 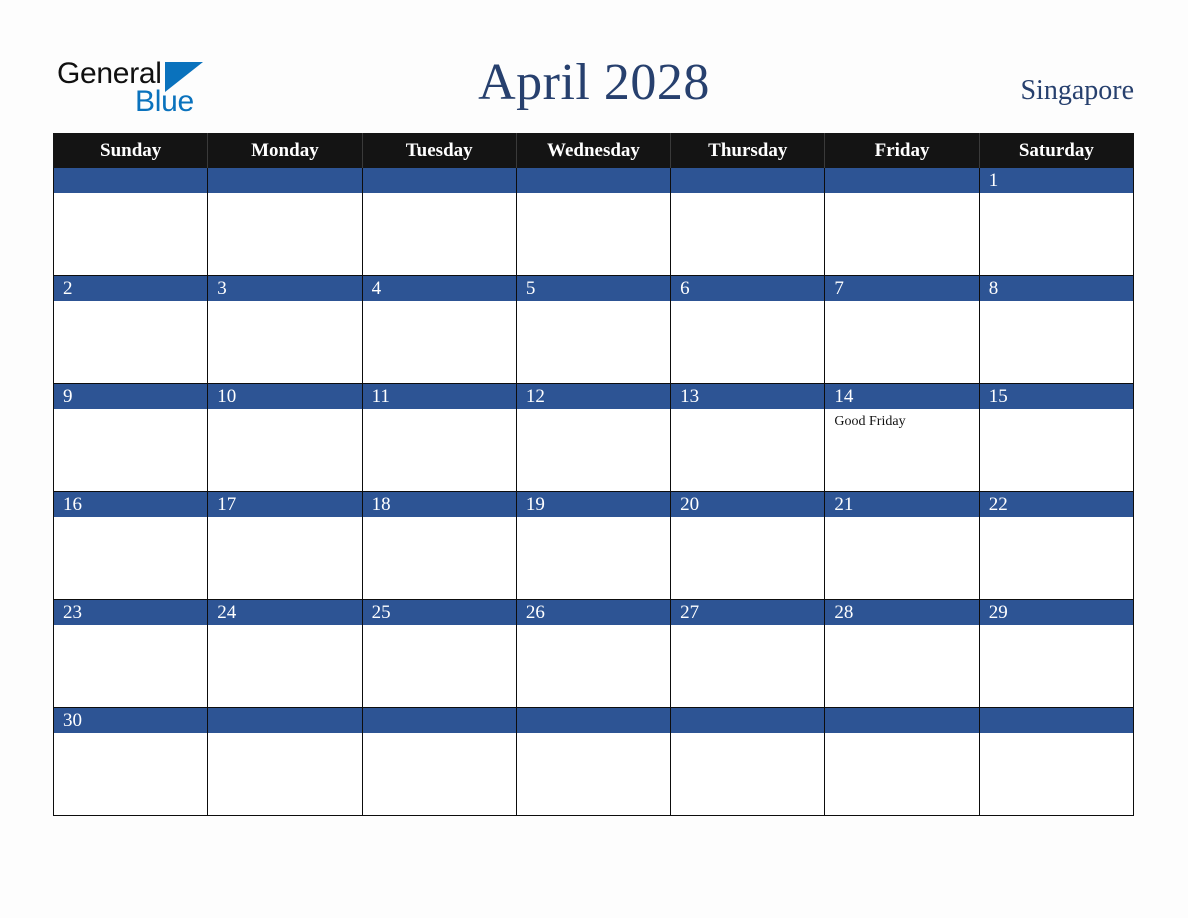 I want to click on day-cell-inner: 5, so click(x=593, y=329).